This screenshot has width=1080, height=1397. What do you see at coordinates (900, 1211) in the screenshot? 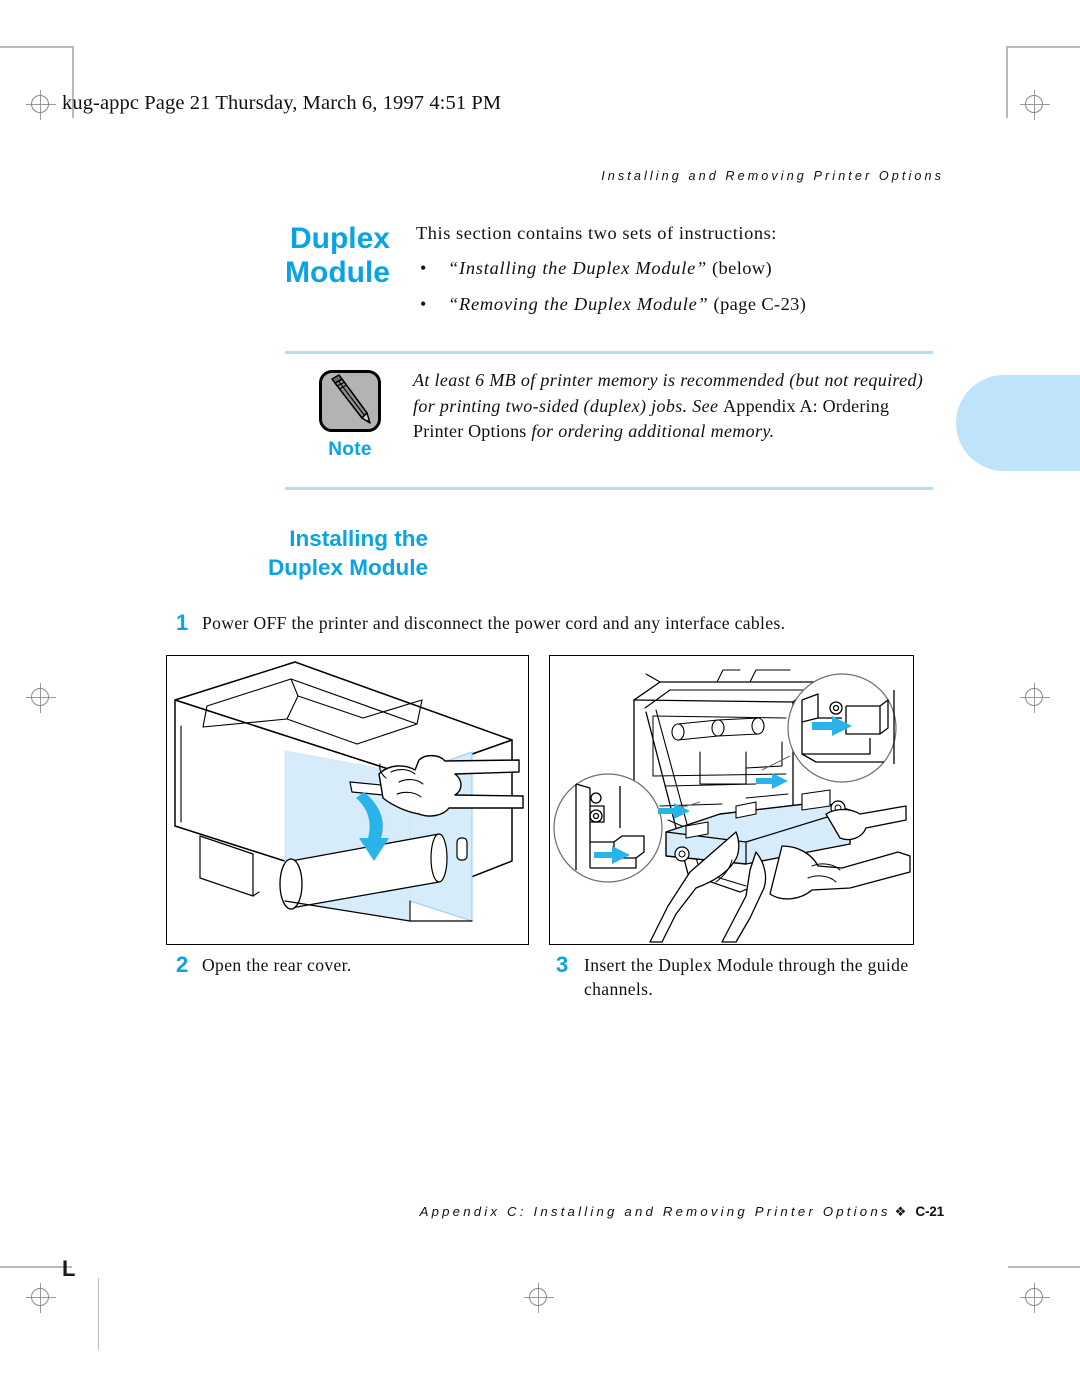
I see `diamond-icon: ❖` at bounding box center [900, 1211].